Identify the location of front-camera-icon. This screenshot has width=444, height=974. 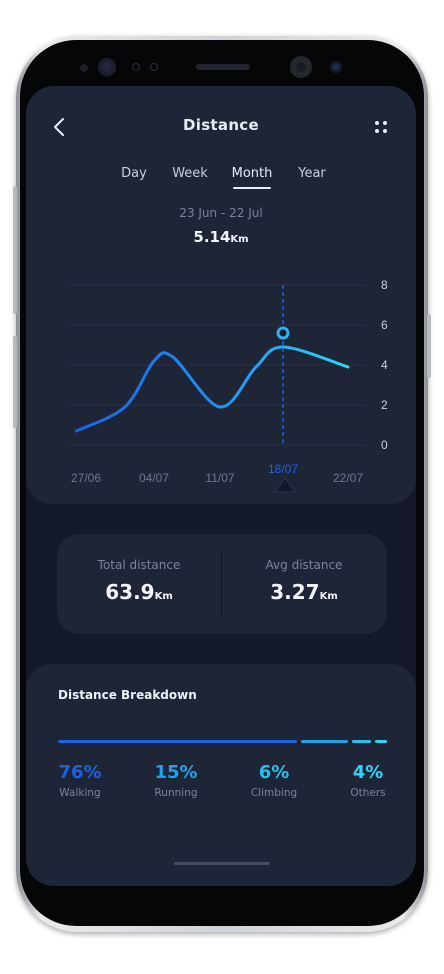
(301, 67).